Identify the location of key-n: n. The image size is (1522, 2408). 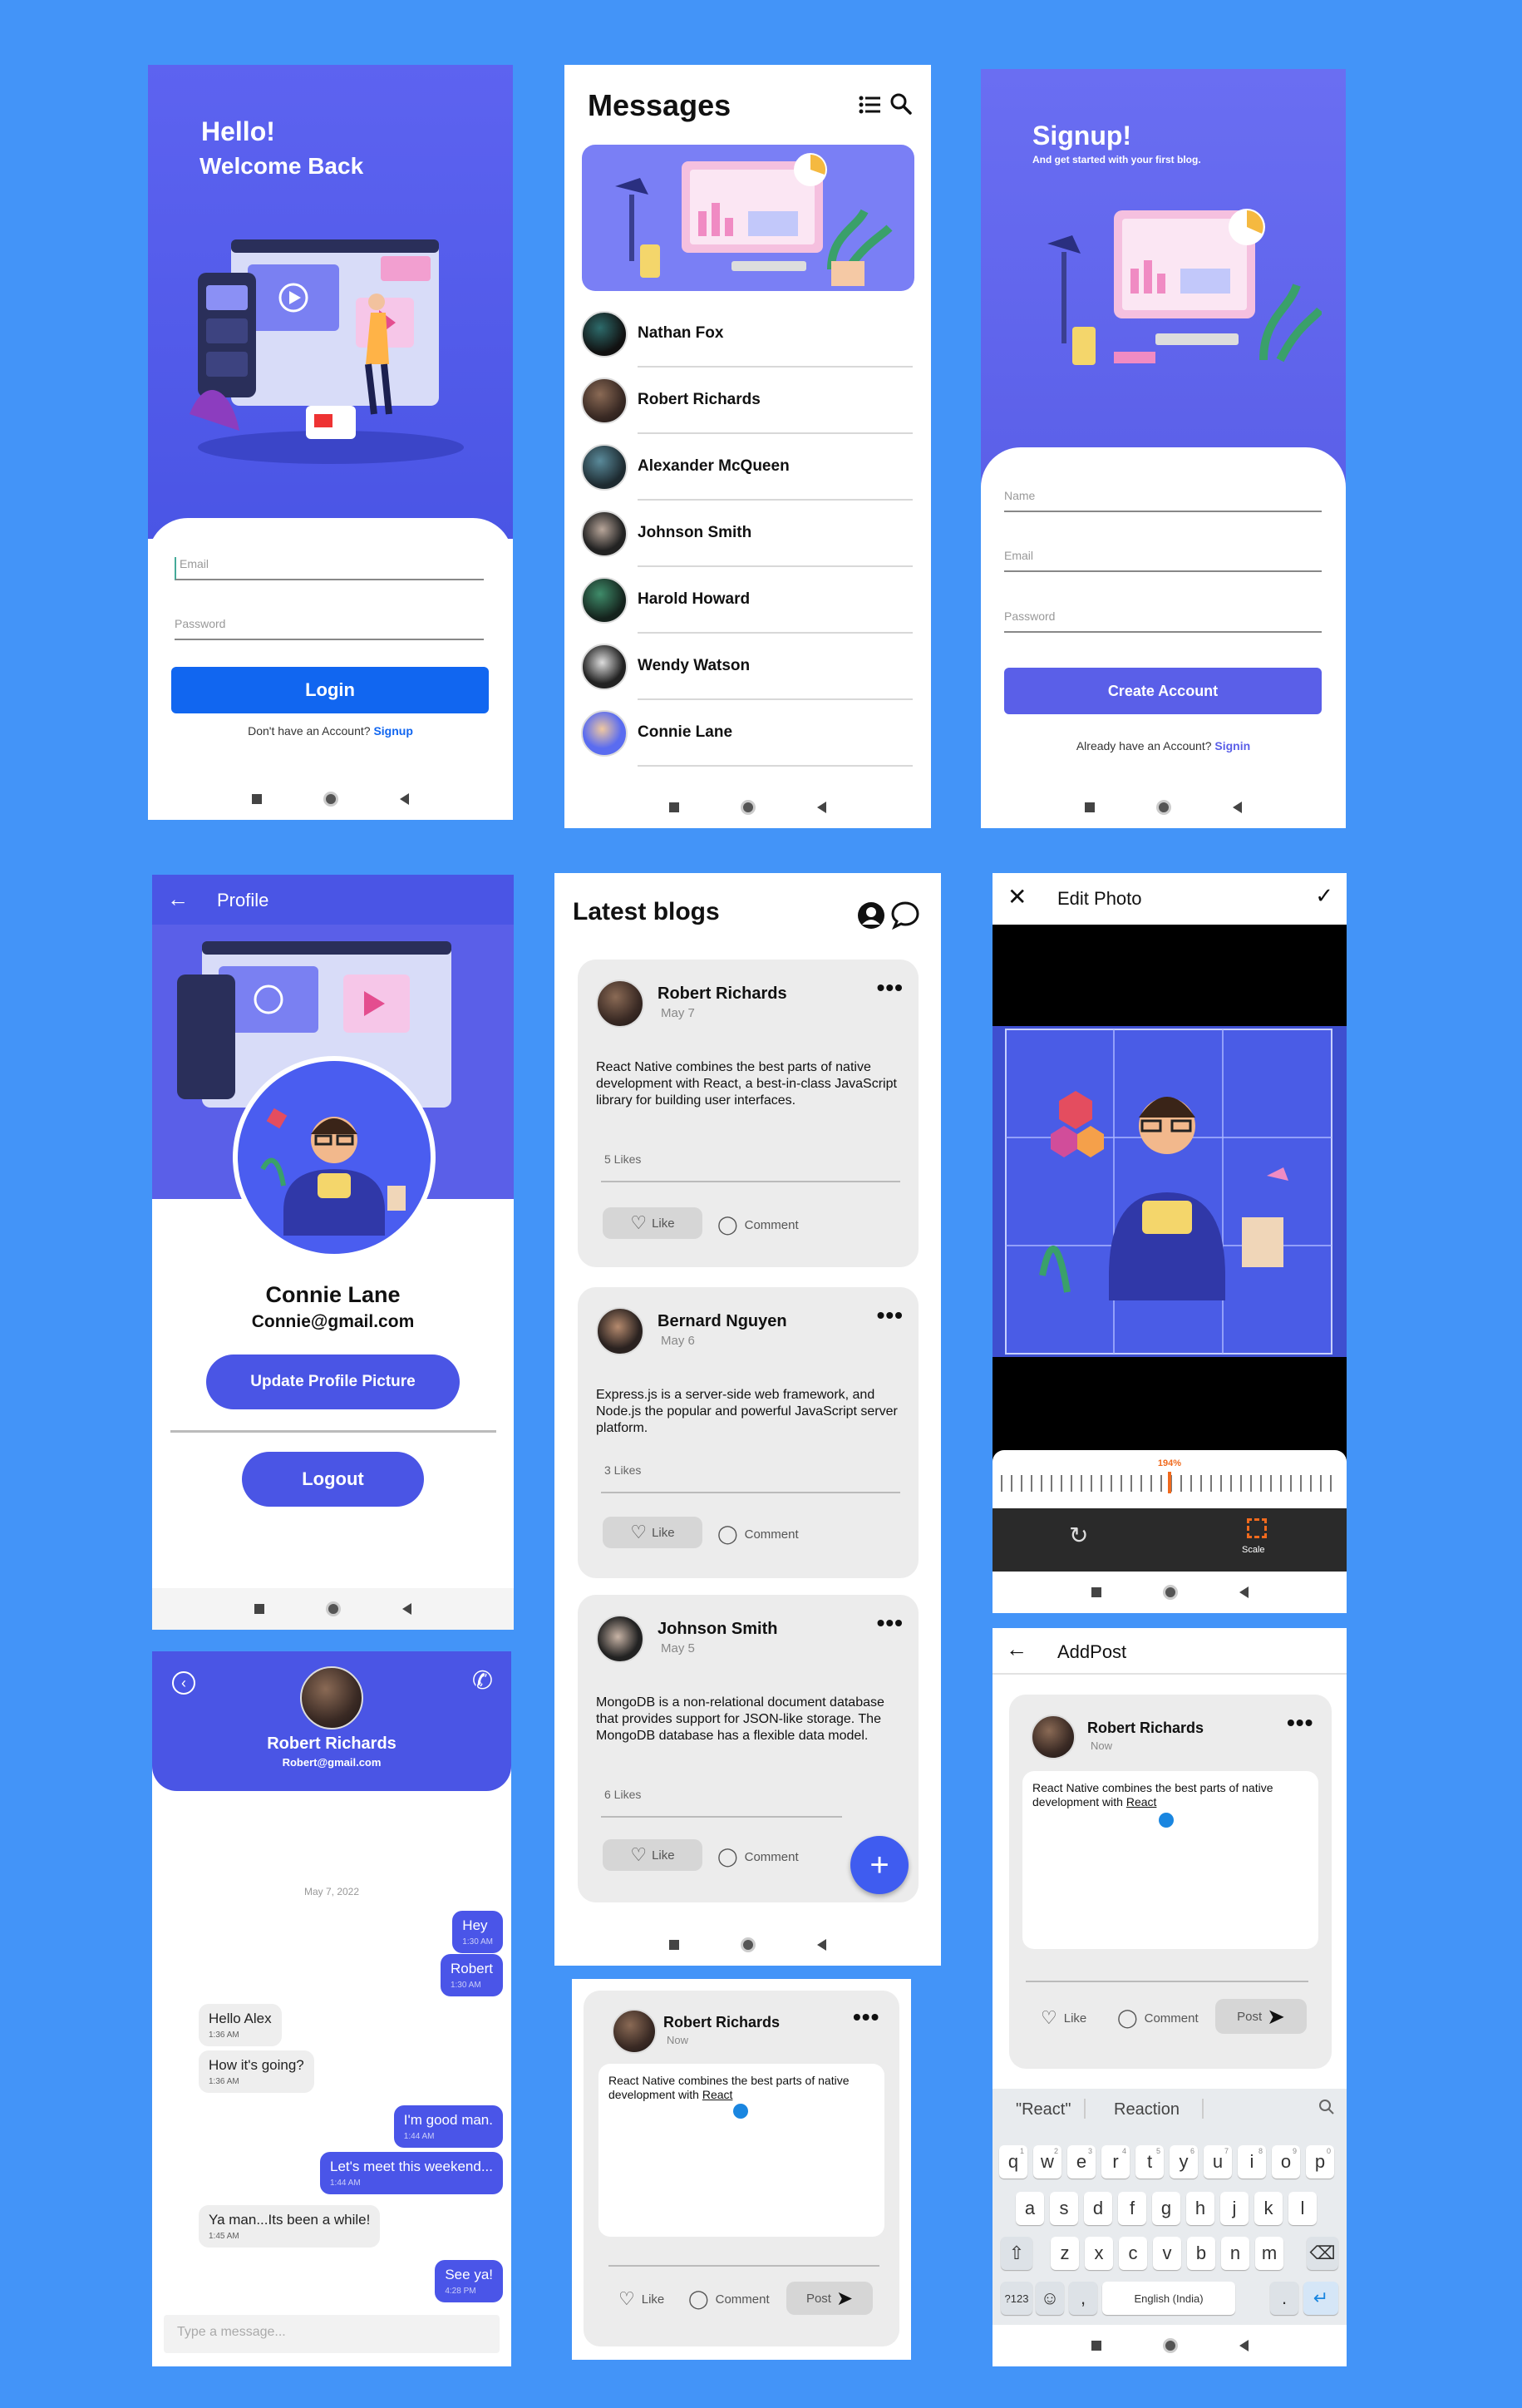
(1235, 2254).